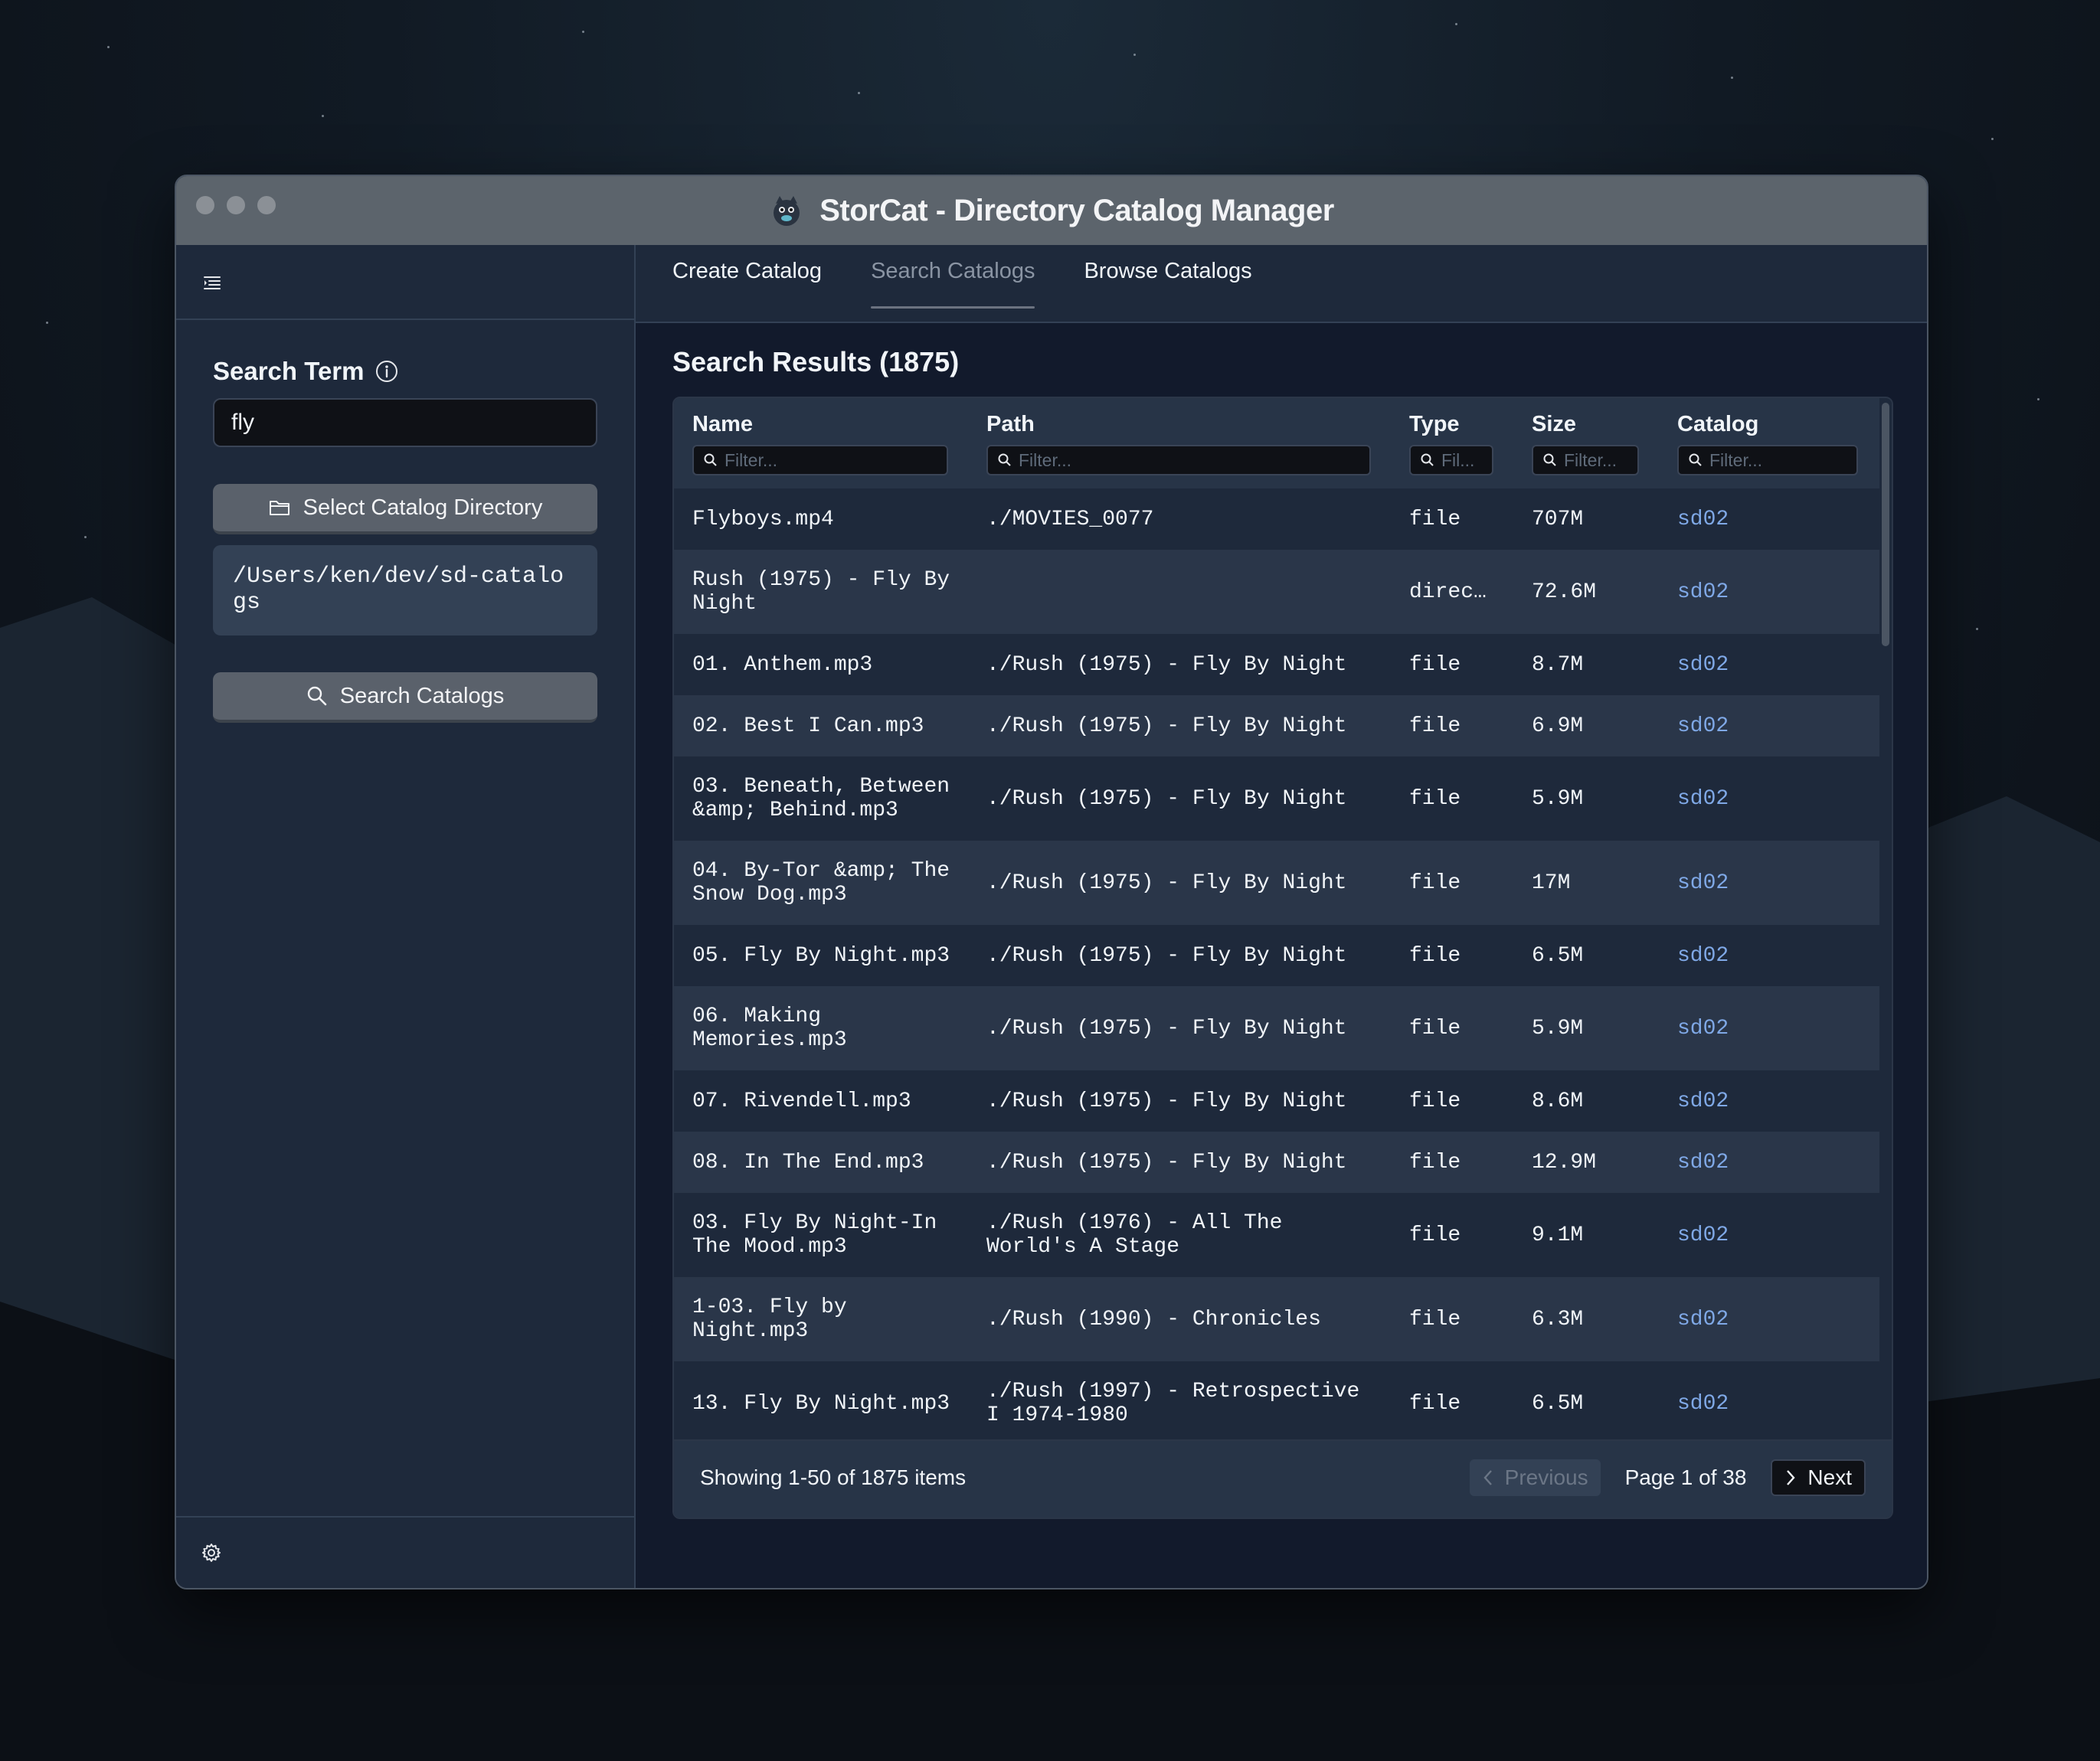 The height and width of the screenshot is (1761, 2100). Describe the element at coordinates (833, 1477) in the screenshot. I see `showing-count: Showing 1-50 of 1875 items` at that location.